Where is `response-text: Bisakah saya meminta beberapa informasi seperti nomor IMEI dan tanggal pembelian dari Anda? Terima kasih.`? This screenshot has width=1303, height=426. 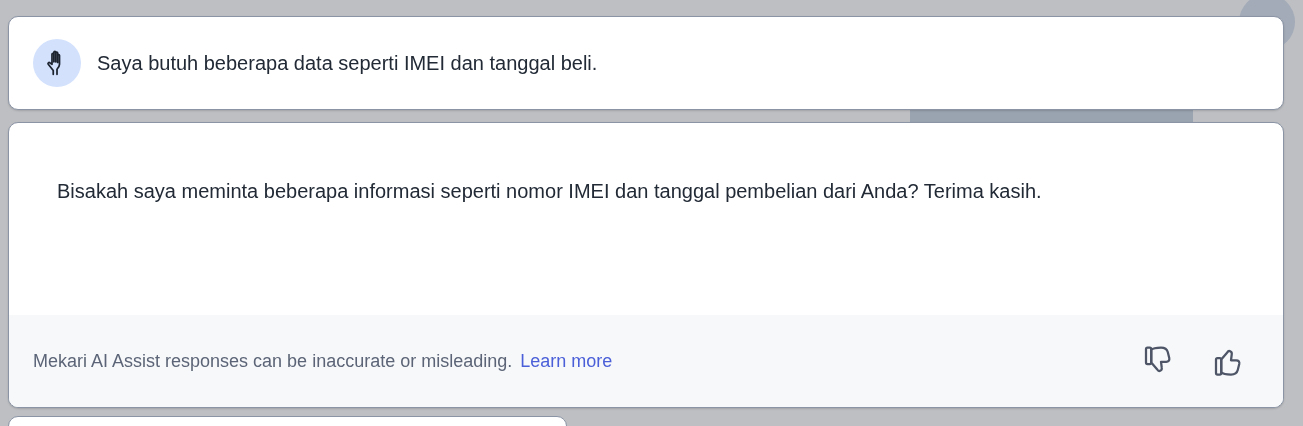 response-text: Bisakah saya meminta beberapa informasi seperti nomor IMEI dan tanggal pembelian dari Anda? Terima kasih. is located at coordinates (549, 191).